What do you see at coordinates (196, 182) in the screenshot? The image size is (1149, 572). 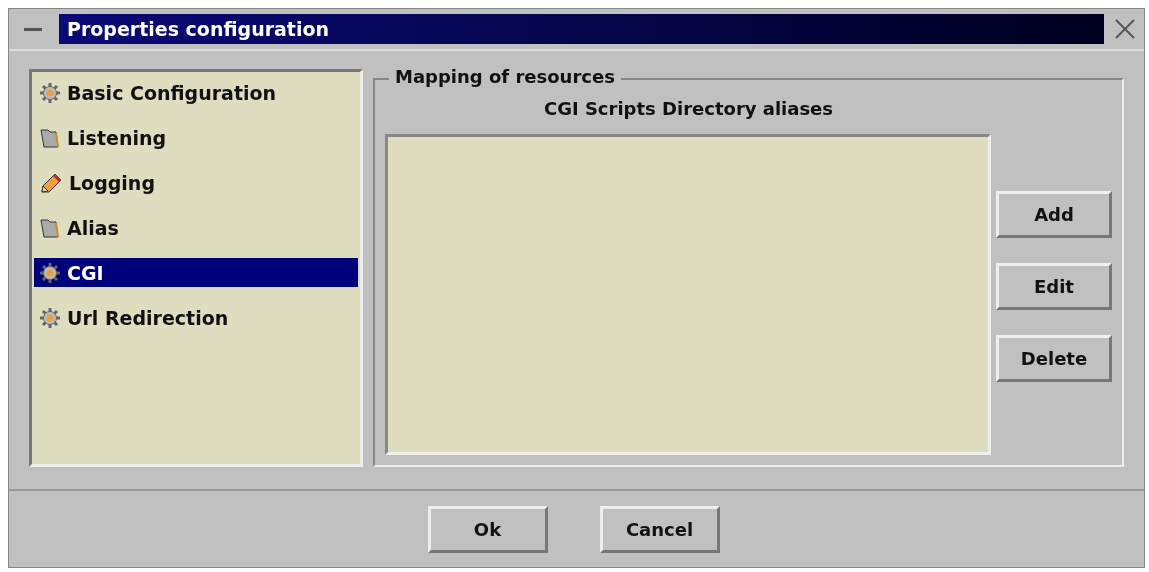 I see `sidebar-item: Logging` at bounding box center [196, 182].